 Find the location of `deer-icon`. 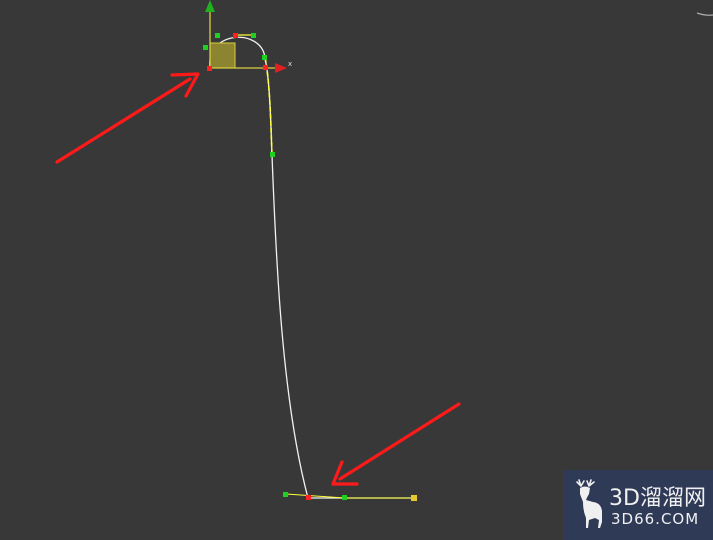

deer-icon is located at coordinates (589, 503).